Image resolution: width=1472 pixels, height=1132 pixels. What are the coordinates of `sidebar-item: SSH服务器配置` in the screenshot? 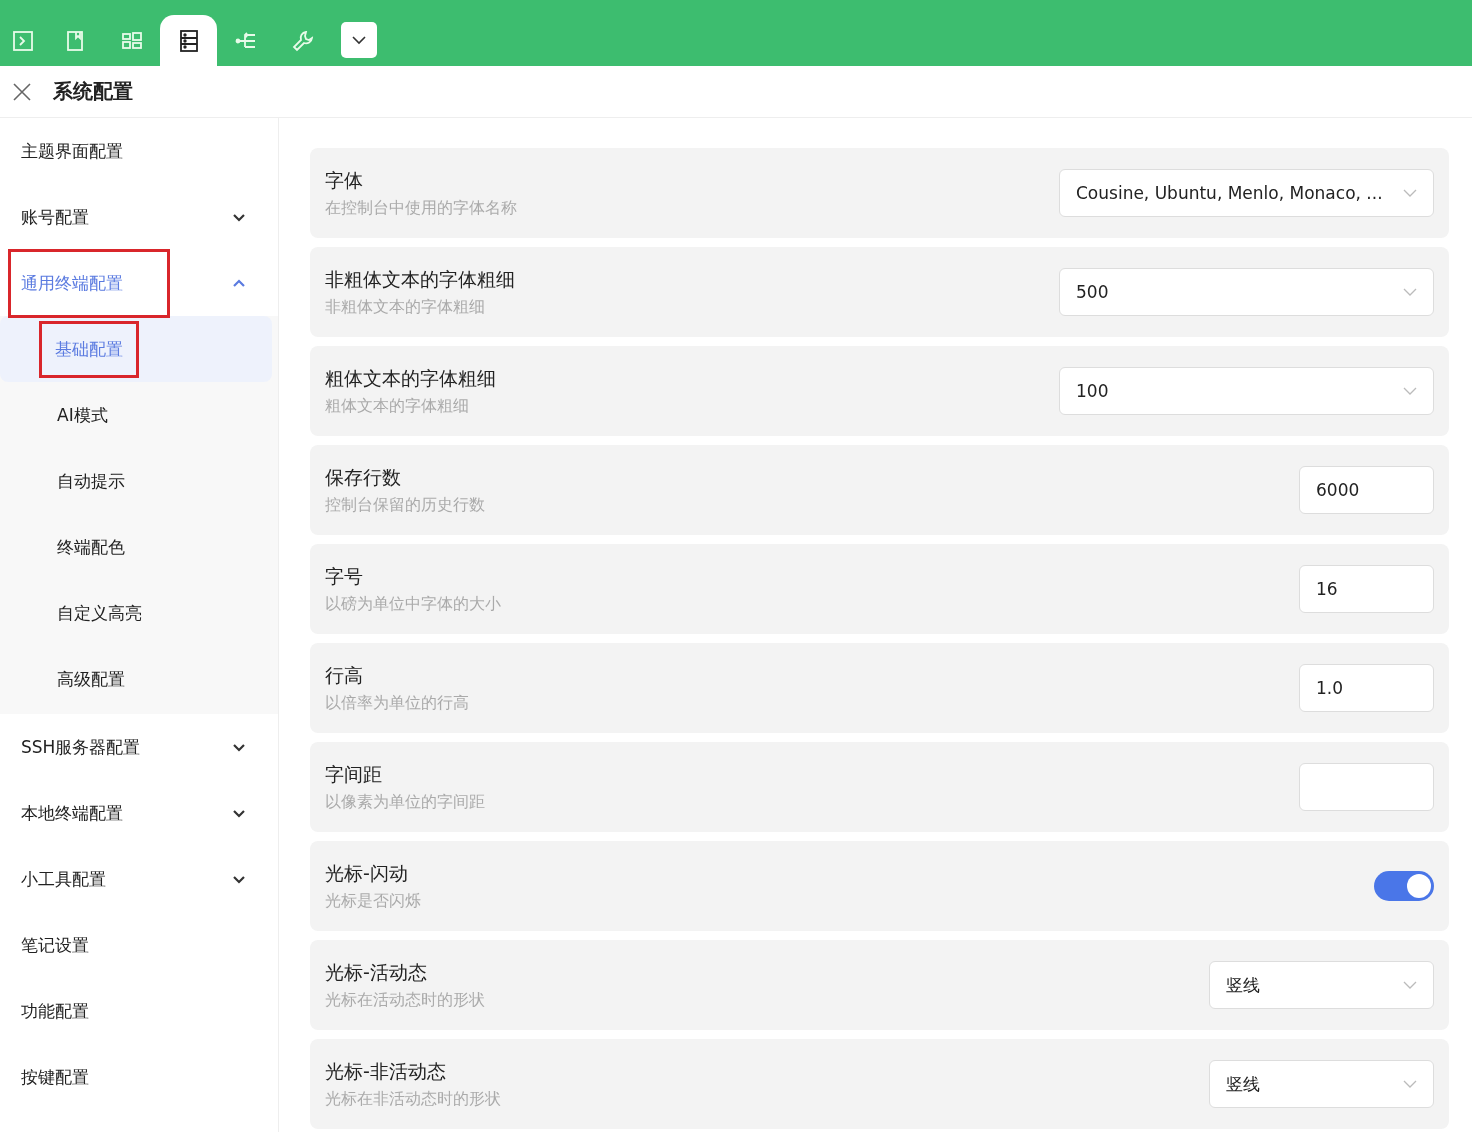 It's located at (139, 747).